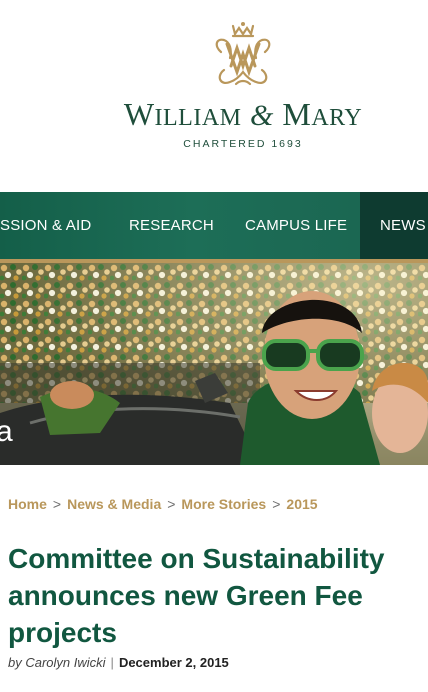  Describe the element at coordinates (173, 662) in the screenshot. I see `byline-date: December 2, 2015` at that location.